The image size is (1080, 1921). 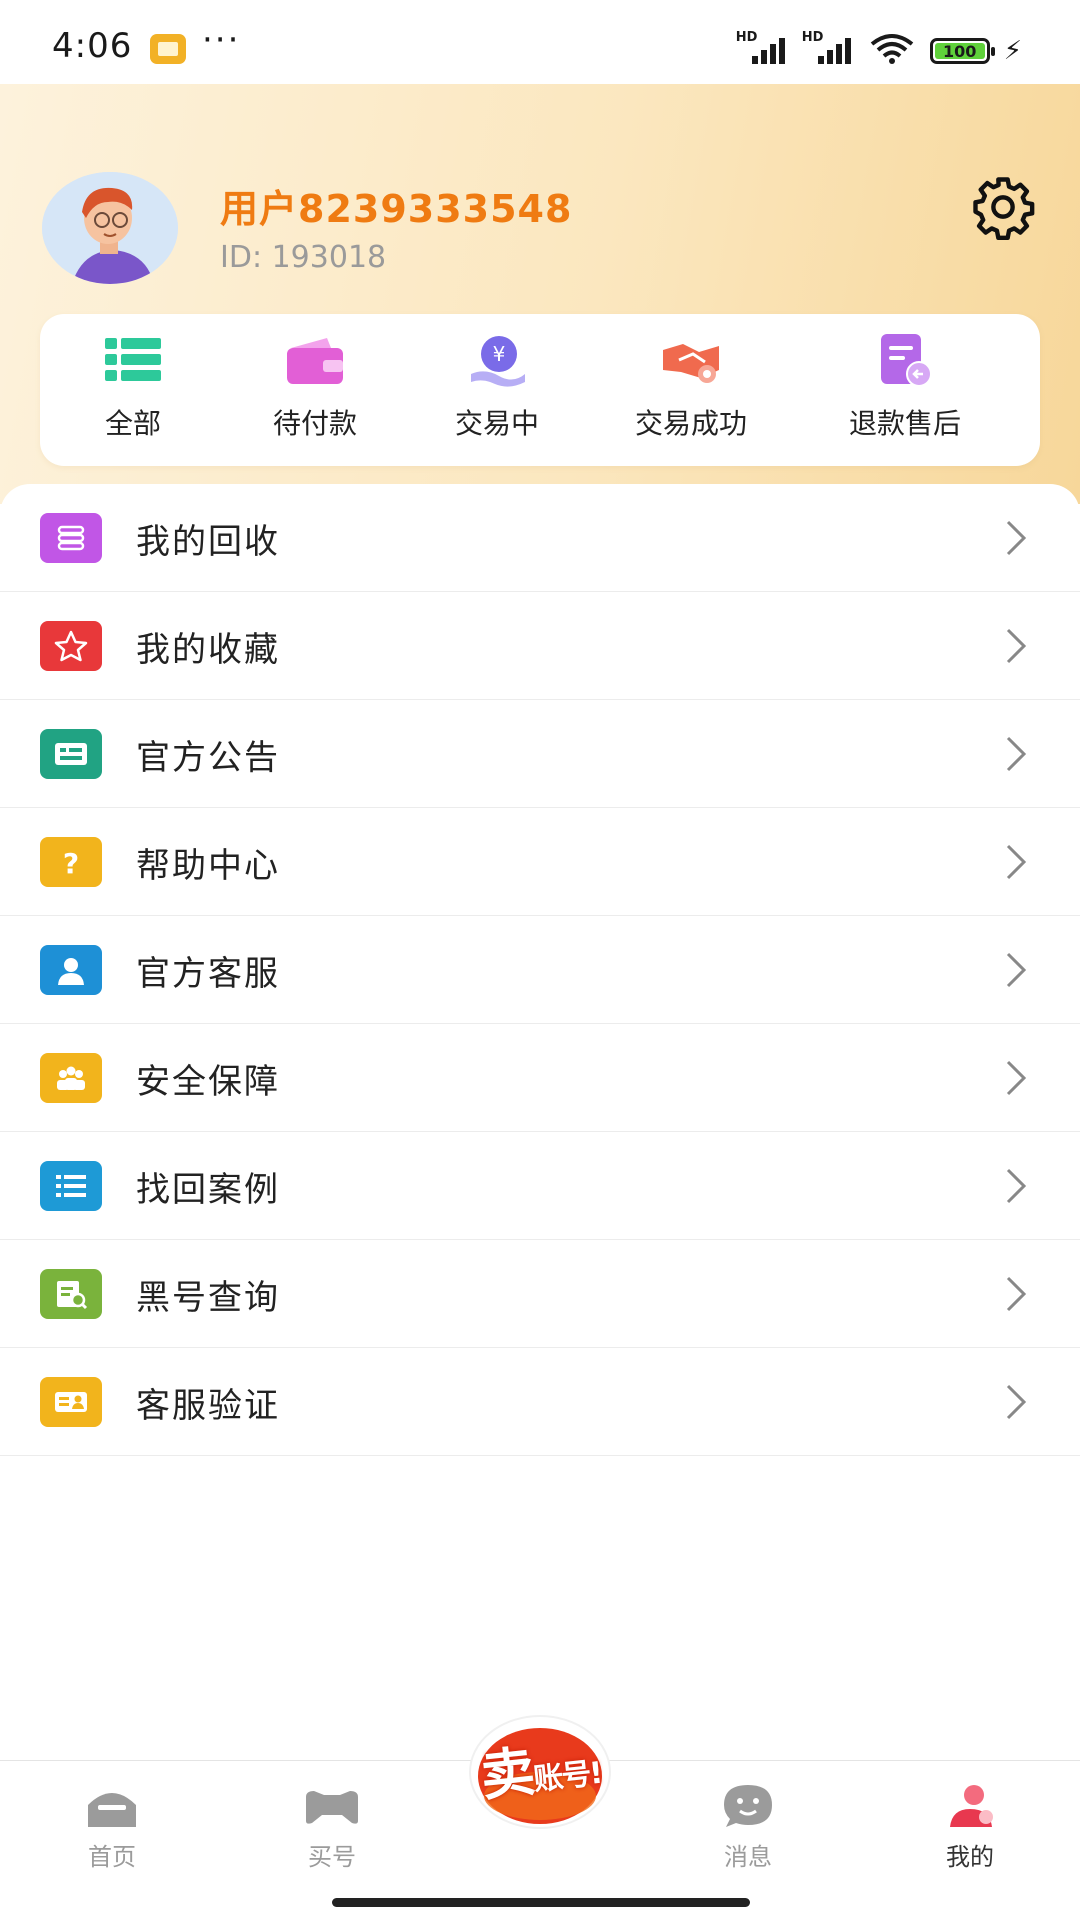 I want to click on handshake-icon, so click(x=691, y=360).